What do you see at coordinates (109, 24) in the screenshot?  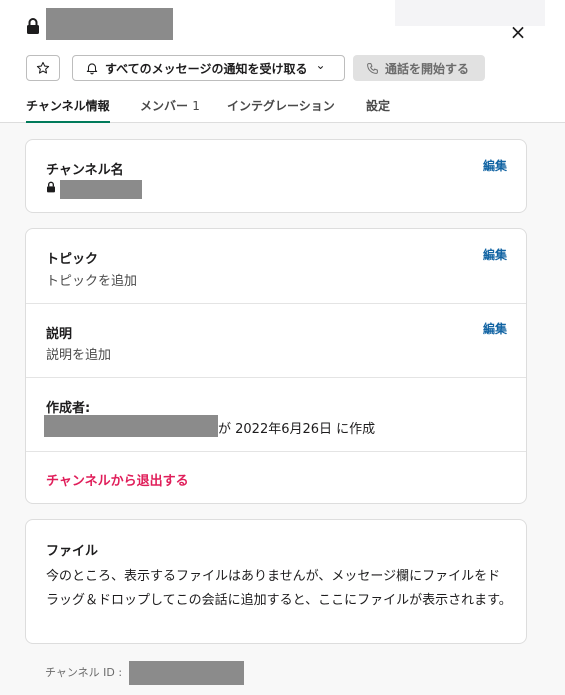 I see `channel-title-redacted` at bounding box center [109, 24].